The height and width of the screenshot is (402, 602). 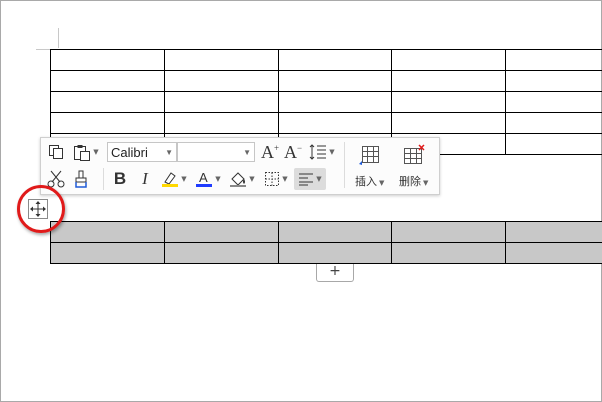 I want to click on delete-label: 删除 ▼, so click(x=414, y=181).